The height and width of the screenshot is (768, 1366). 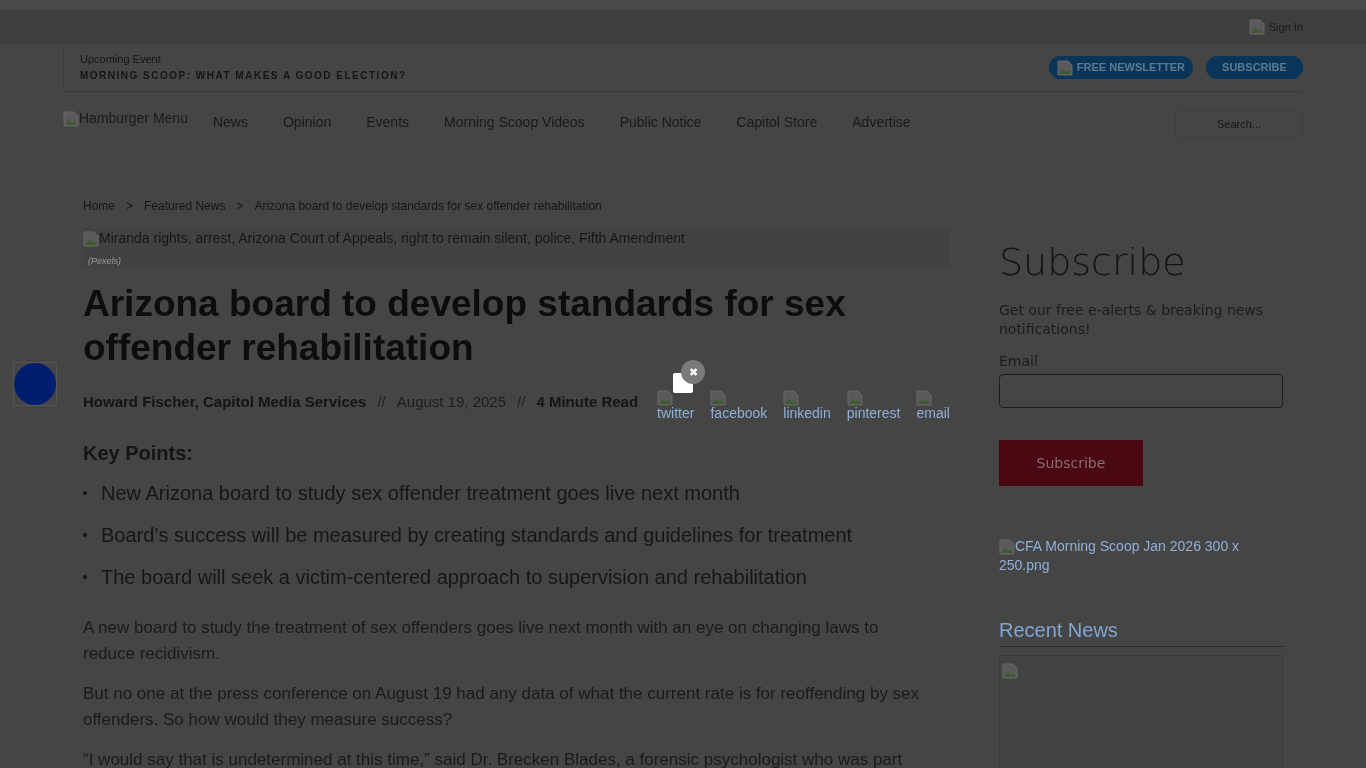 I want to click on share-link: pinterest, so click(x=873, y=405).